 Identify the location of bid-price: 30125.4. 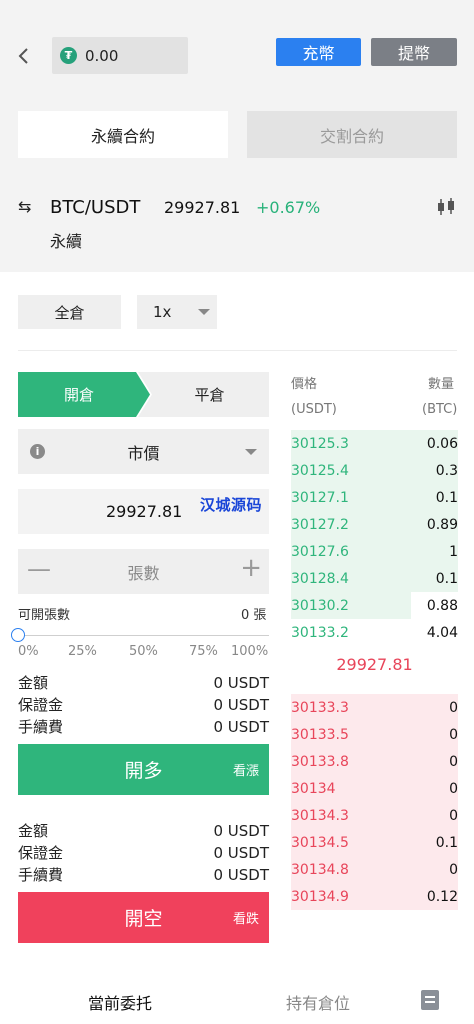
(320, 470).